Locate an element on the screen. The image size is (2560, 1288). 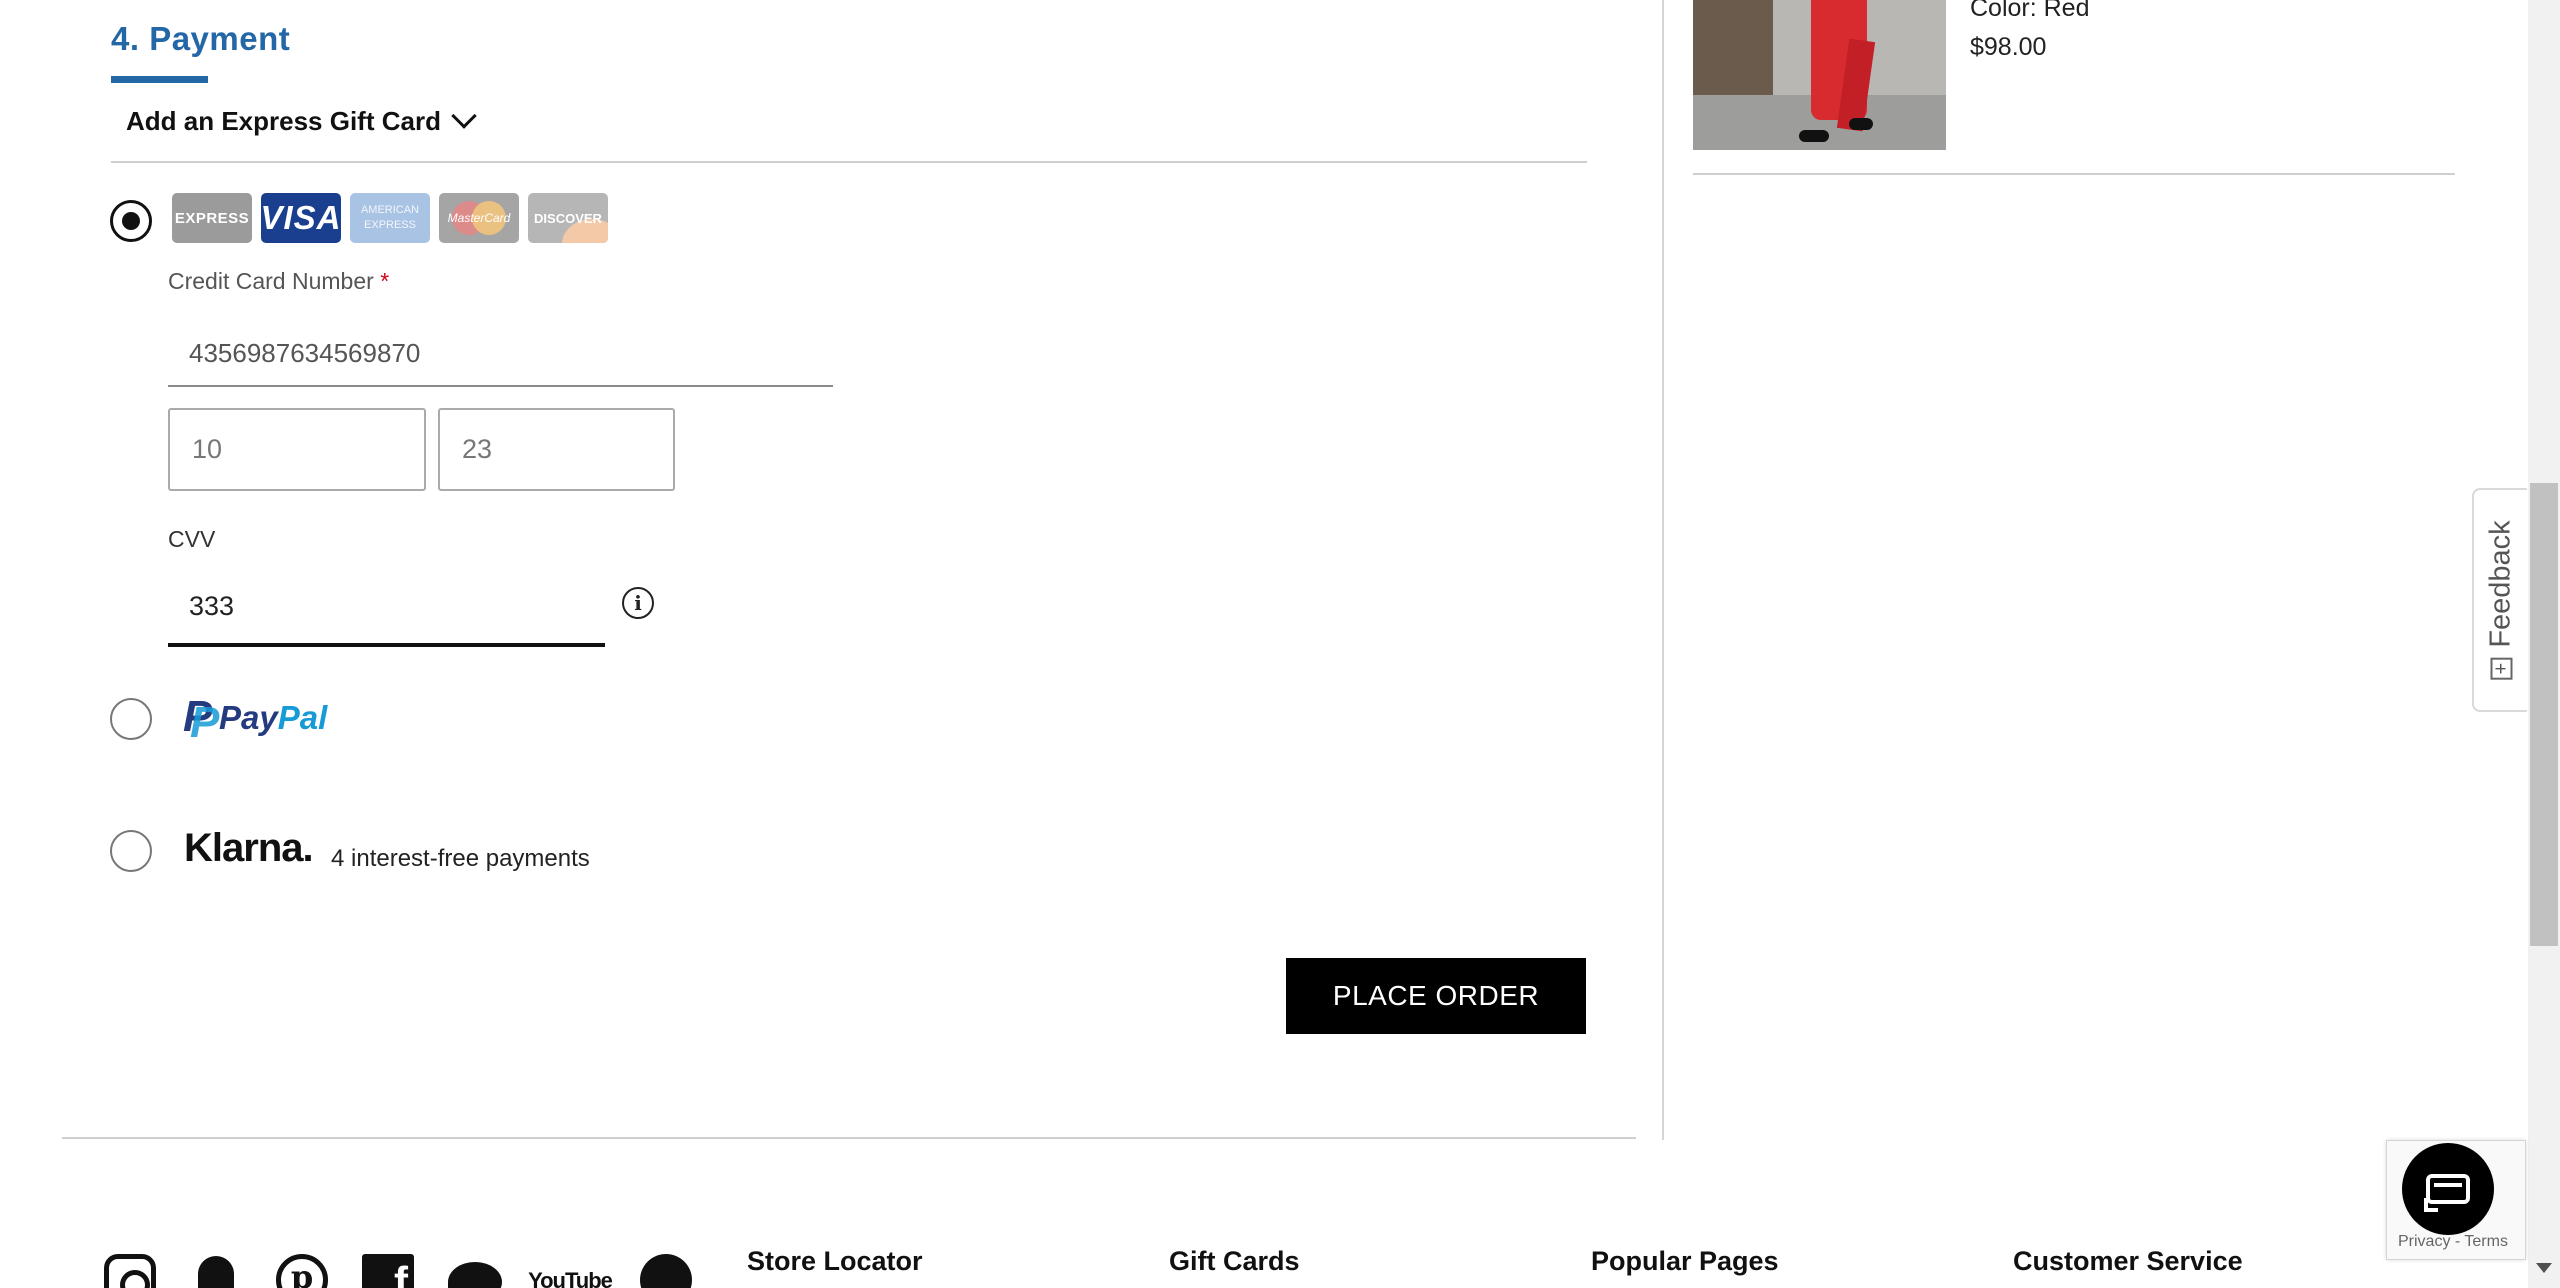
footer-gift-cards: Gift Cards is located at coordinates (1234, 1261).